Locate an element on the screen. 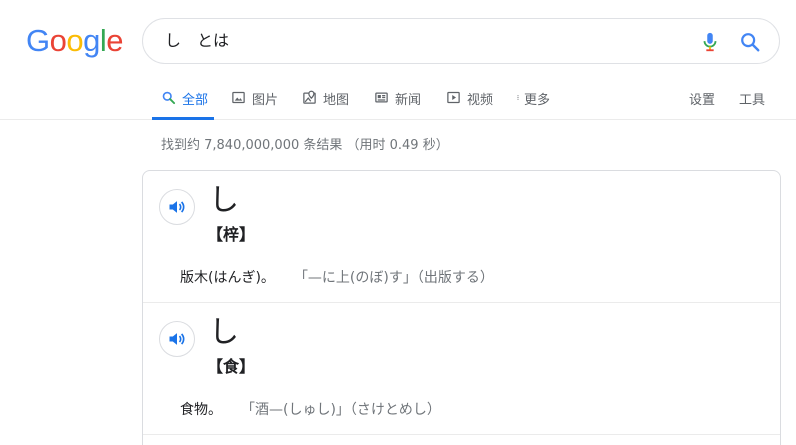  microphone-icon is located at coordinates (710, 42).